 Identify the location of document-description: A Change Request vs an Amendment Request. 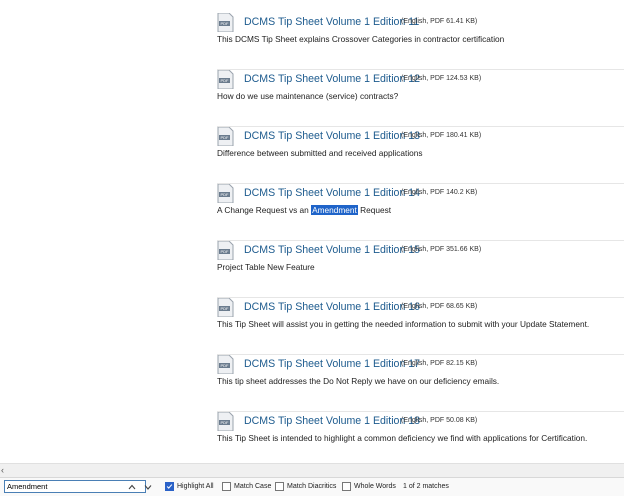
(304, 210).